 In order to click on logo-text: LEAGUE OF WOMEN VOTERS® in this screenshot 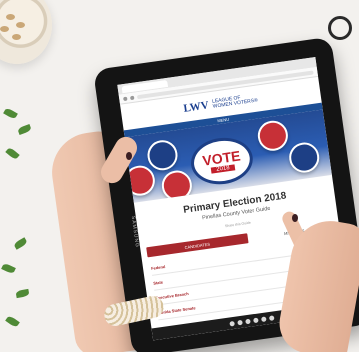, I will do `click(235, 102)`.